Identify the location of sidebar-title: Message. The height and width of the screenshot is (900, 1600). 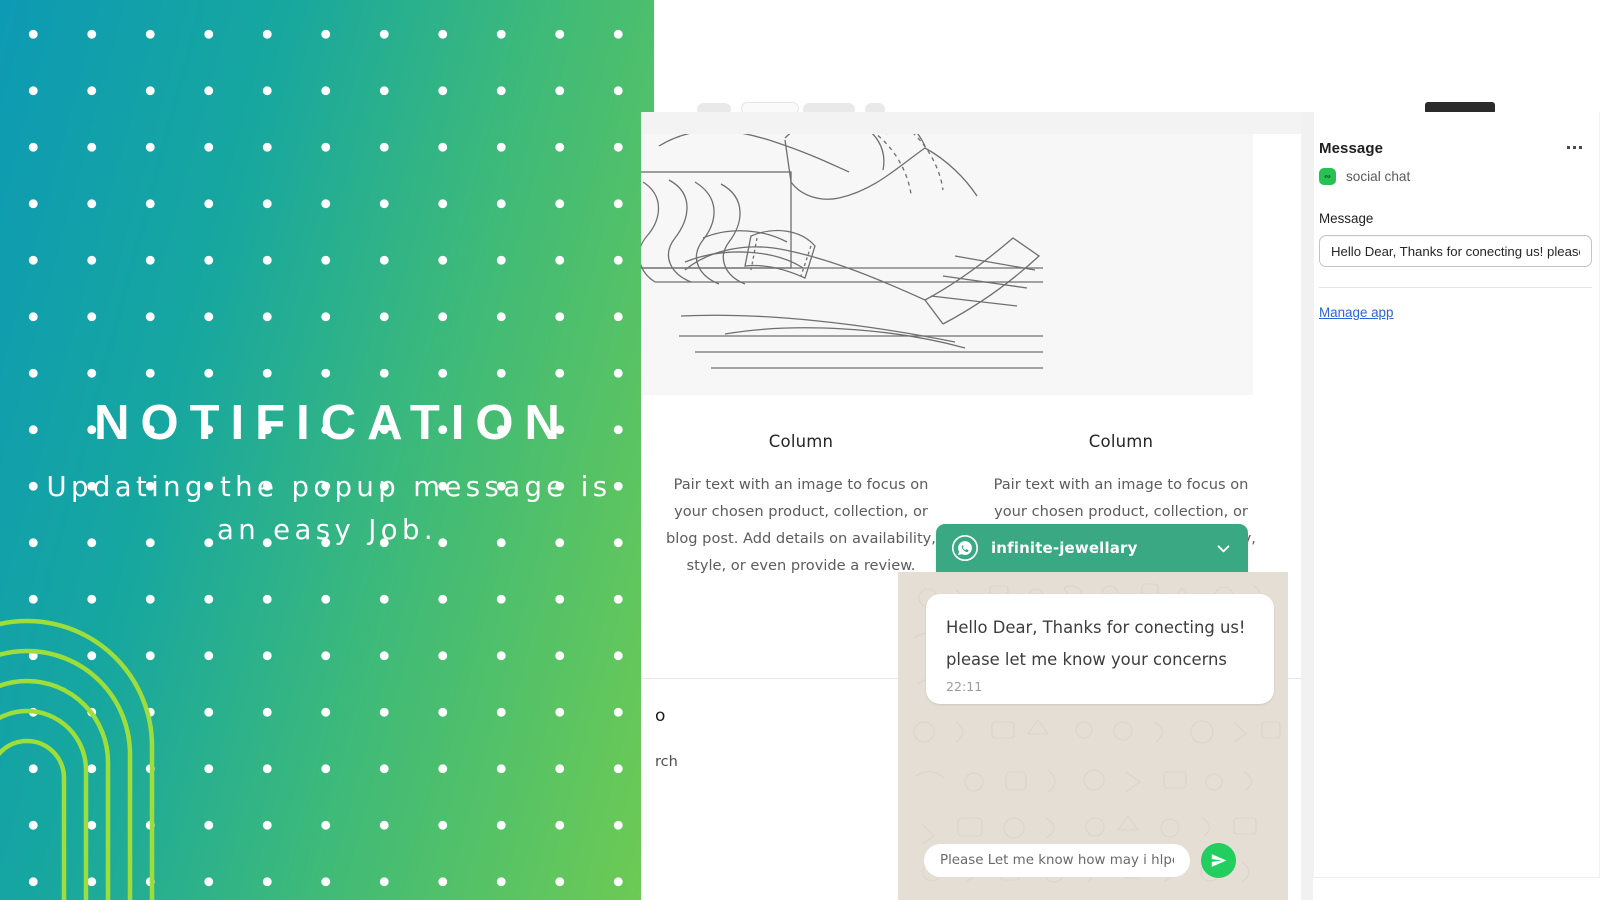
(1351, 148).